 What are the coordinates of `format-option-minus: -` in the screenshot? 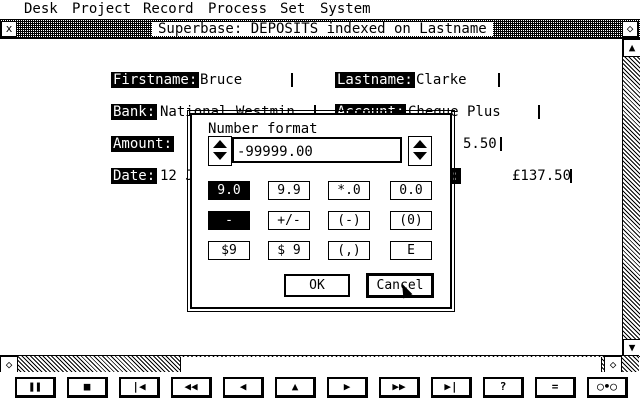 It's located at (229, 220).